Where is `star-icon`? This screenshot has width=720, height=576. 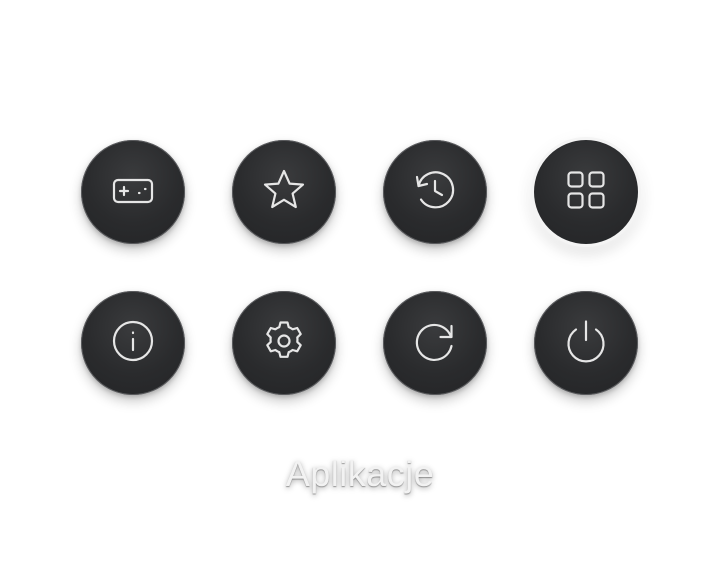 star-icon is located at coordinates (284, 192).